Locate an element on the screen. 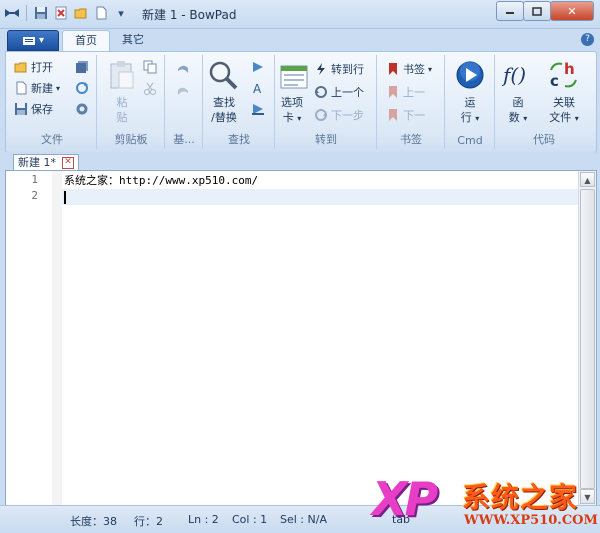 The image size is (600, 533). application-menu-button: ▾ is located at coordinates (33, 40).